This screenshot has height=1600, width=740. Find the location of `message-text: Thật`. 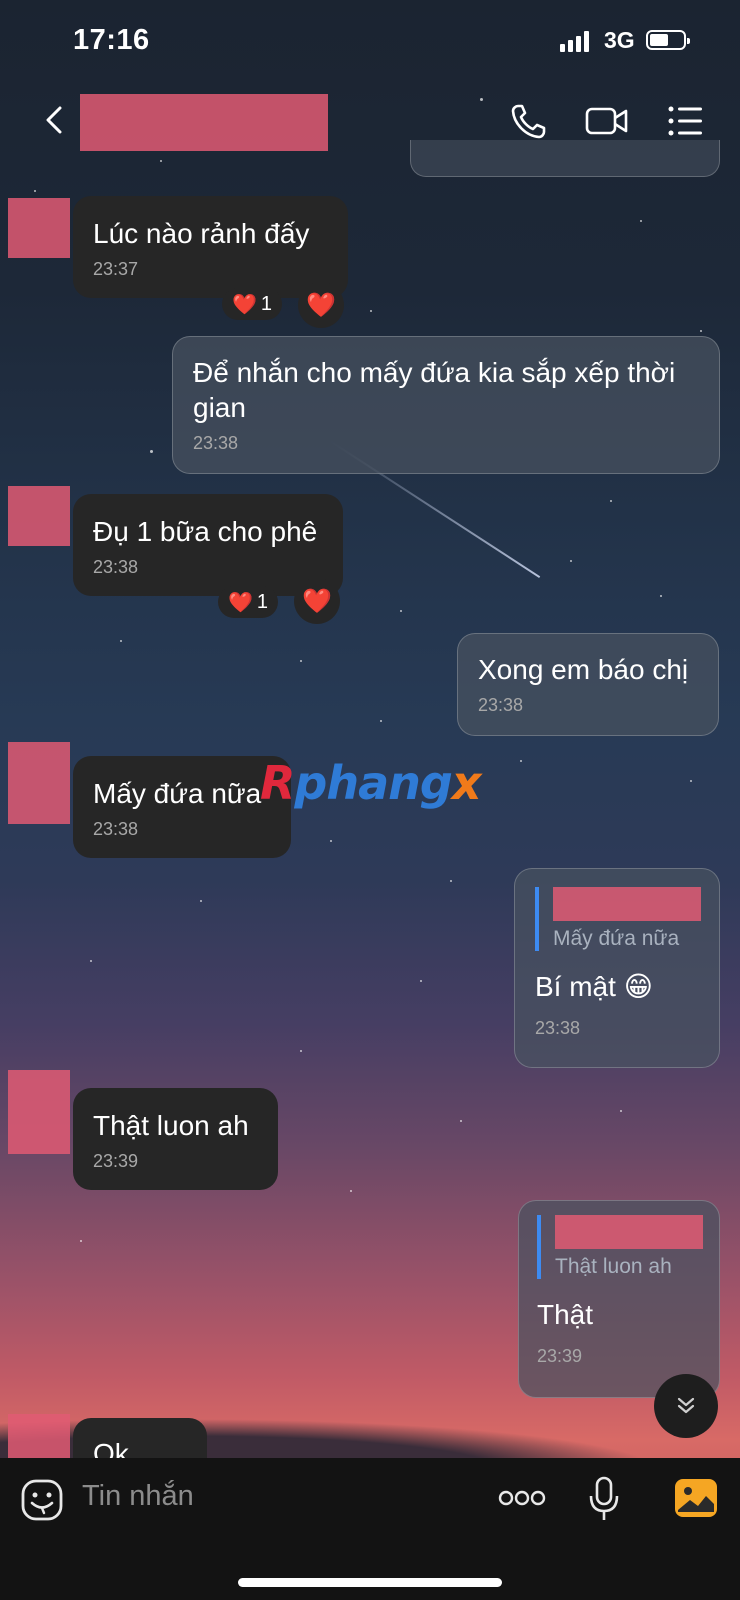

message-text: Thật is located at coordinates (565, 1314).